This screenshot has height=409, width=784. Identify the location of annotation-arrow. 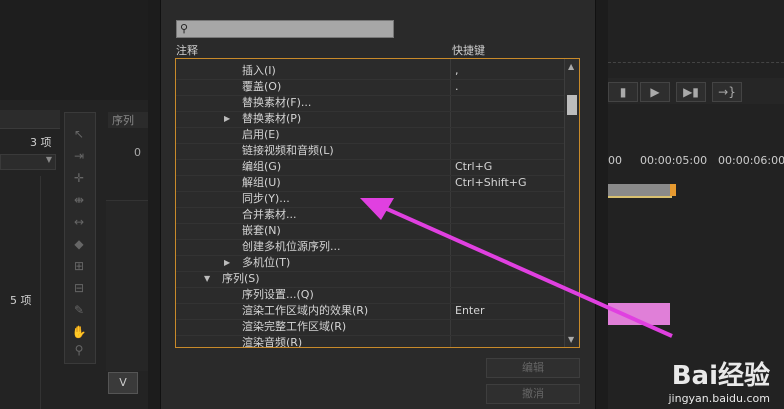
(516, 268).